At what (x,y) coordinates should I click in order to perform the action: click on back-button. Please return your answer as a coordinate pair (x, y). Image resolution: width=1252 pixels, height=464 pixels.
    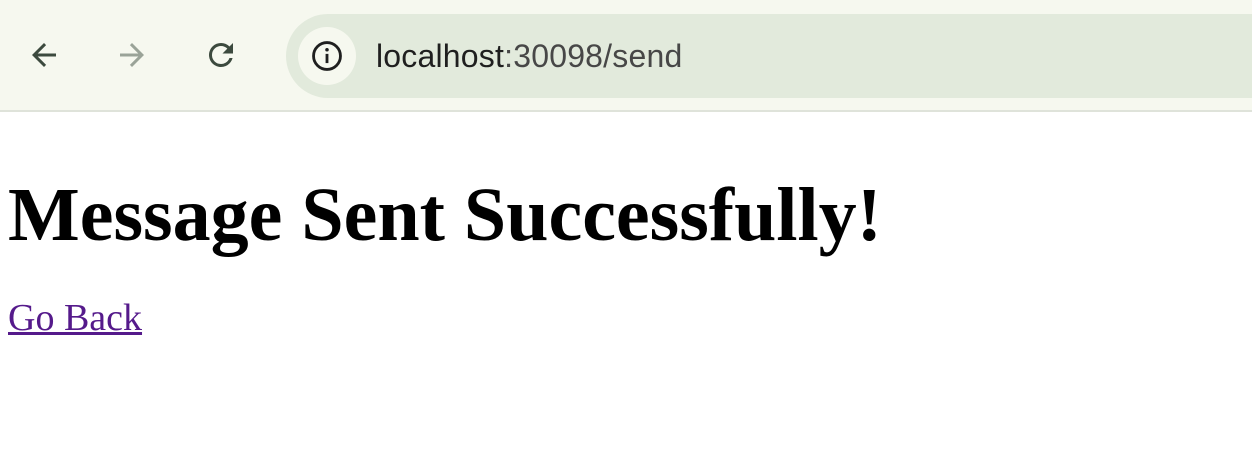
    Looking at the image, I should click on (44, 55).